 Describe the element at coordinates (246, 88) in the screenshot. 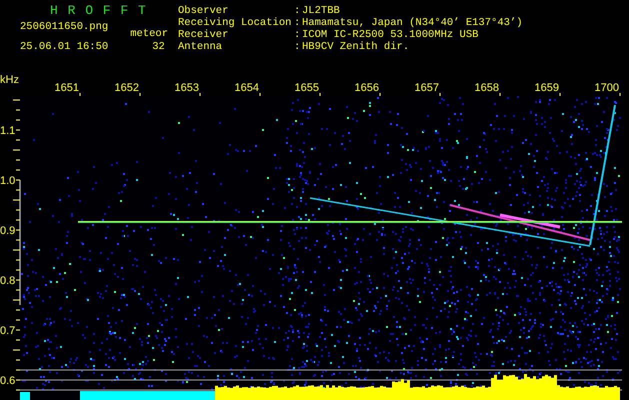

I see `time-label: 1654` at that location.